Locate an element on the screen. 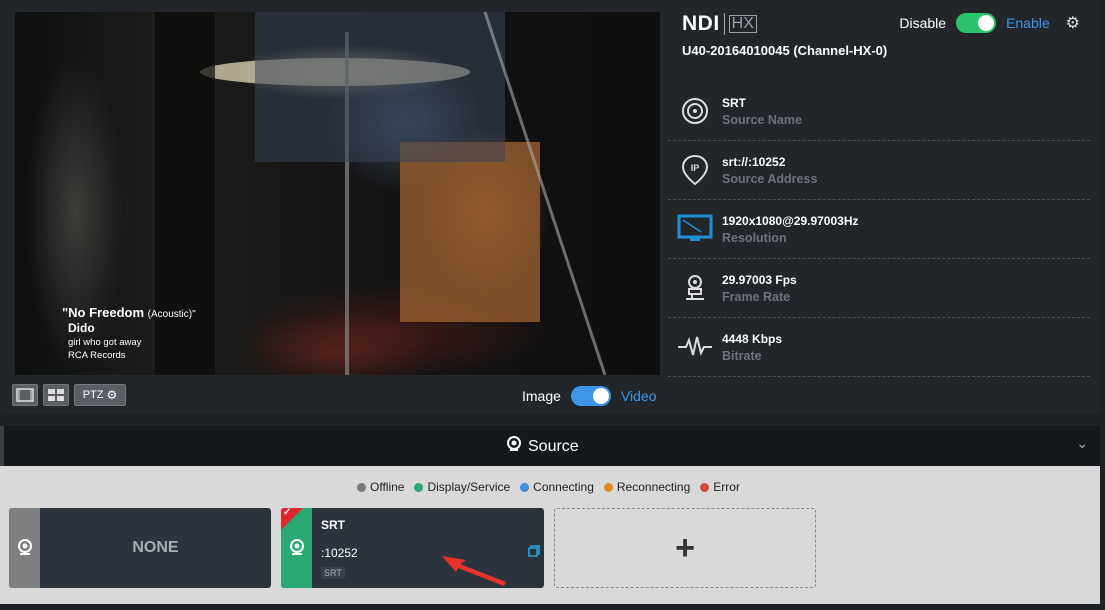 The height and width of the screenshot is (610, 1105). video-label: Video is located at coordinates (639, 396).